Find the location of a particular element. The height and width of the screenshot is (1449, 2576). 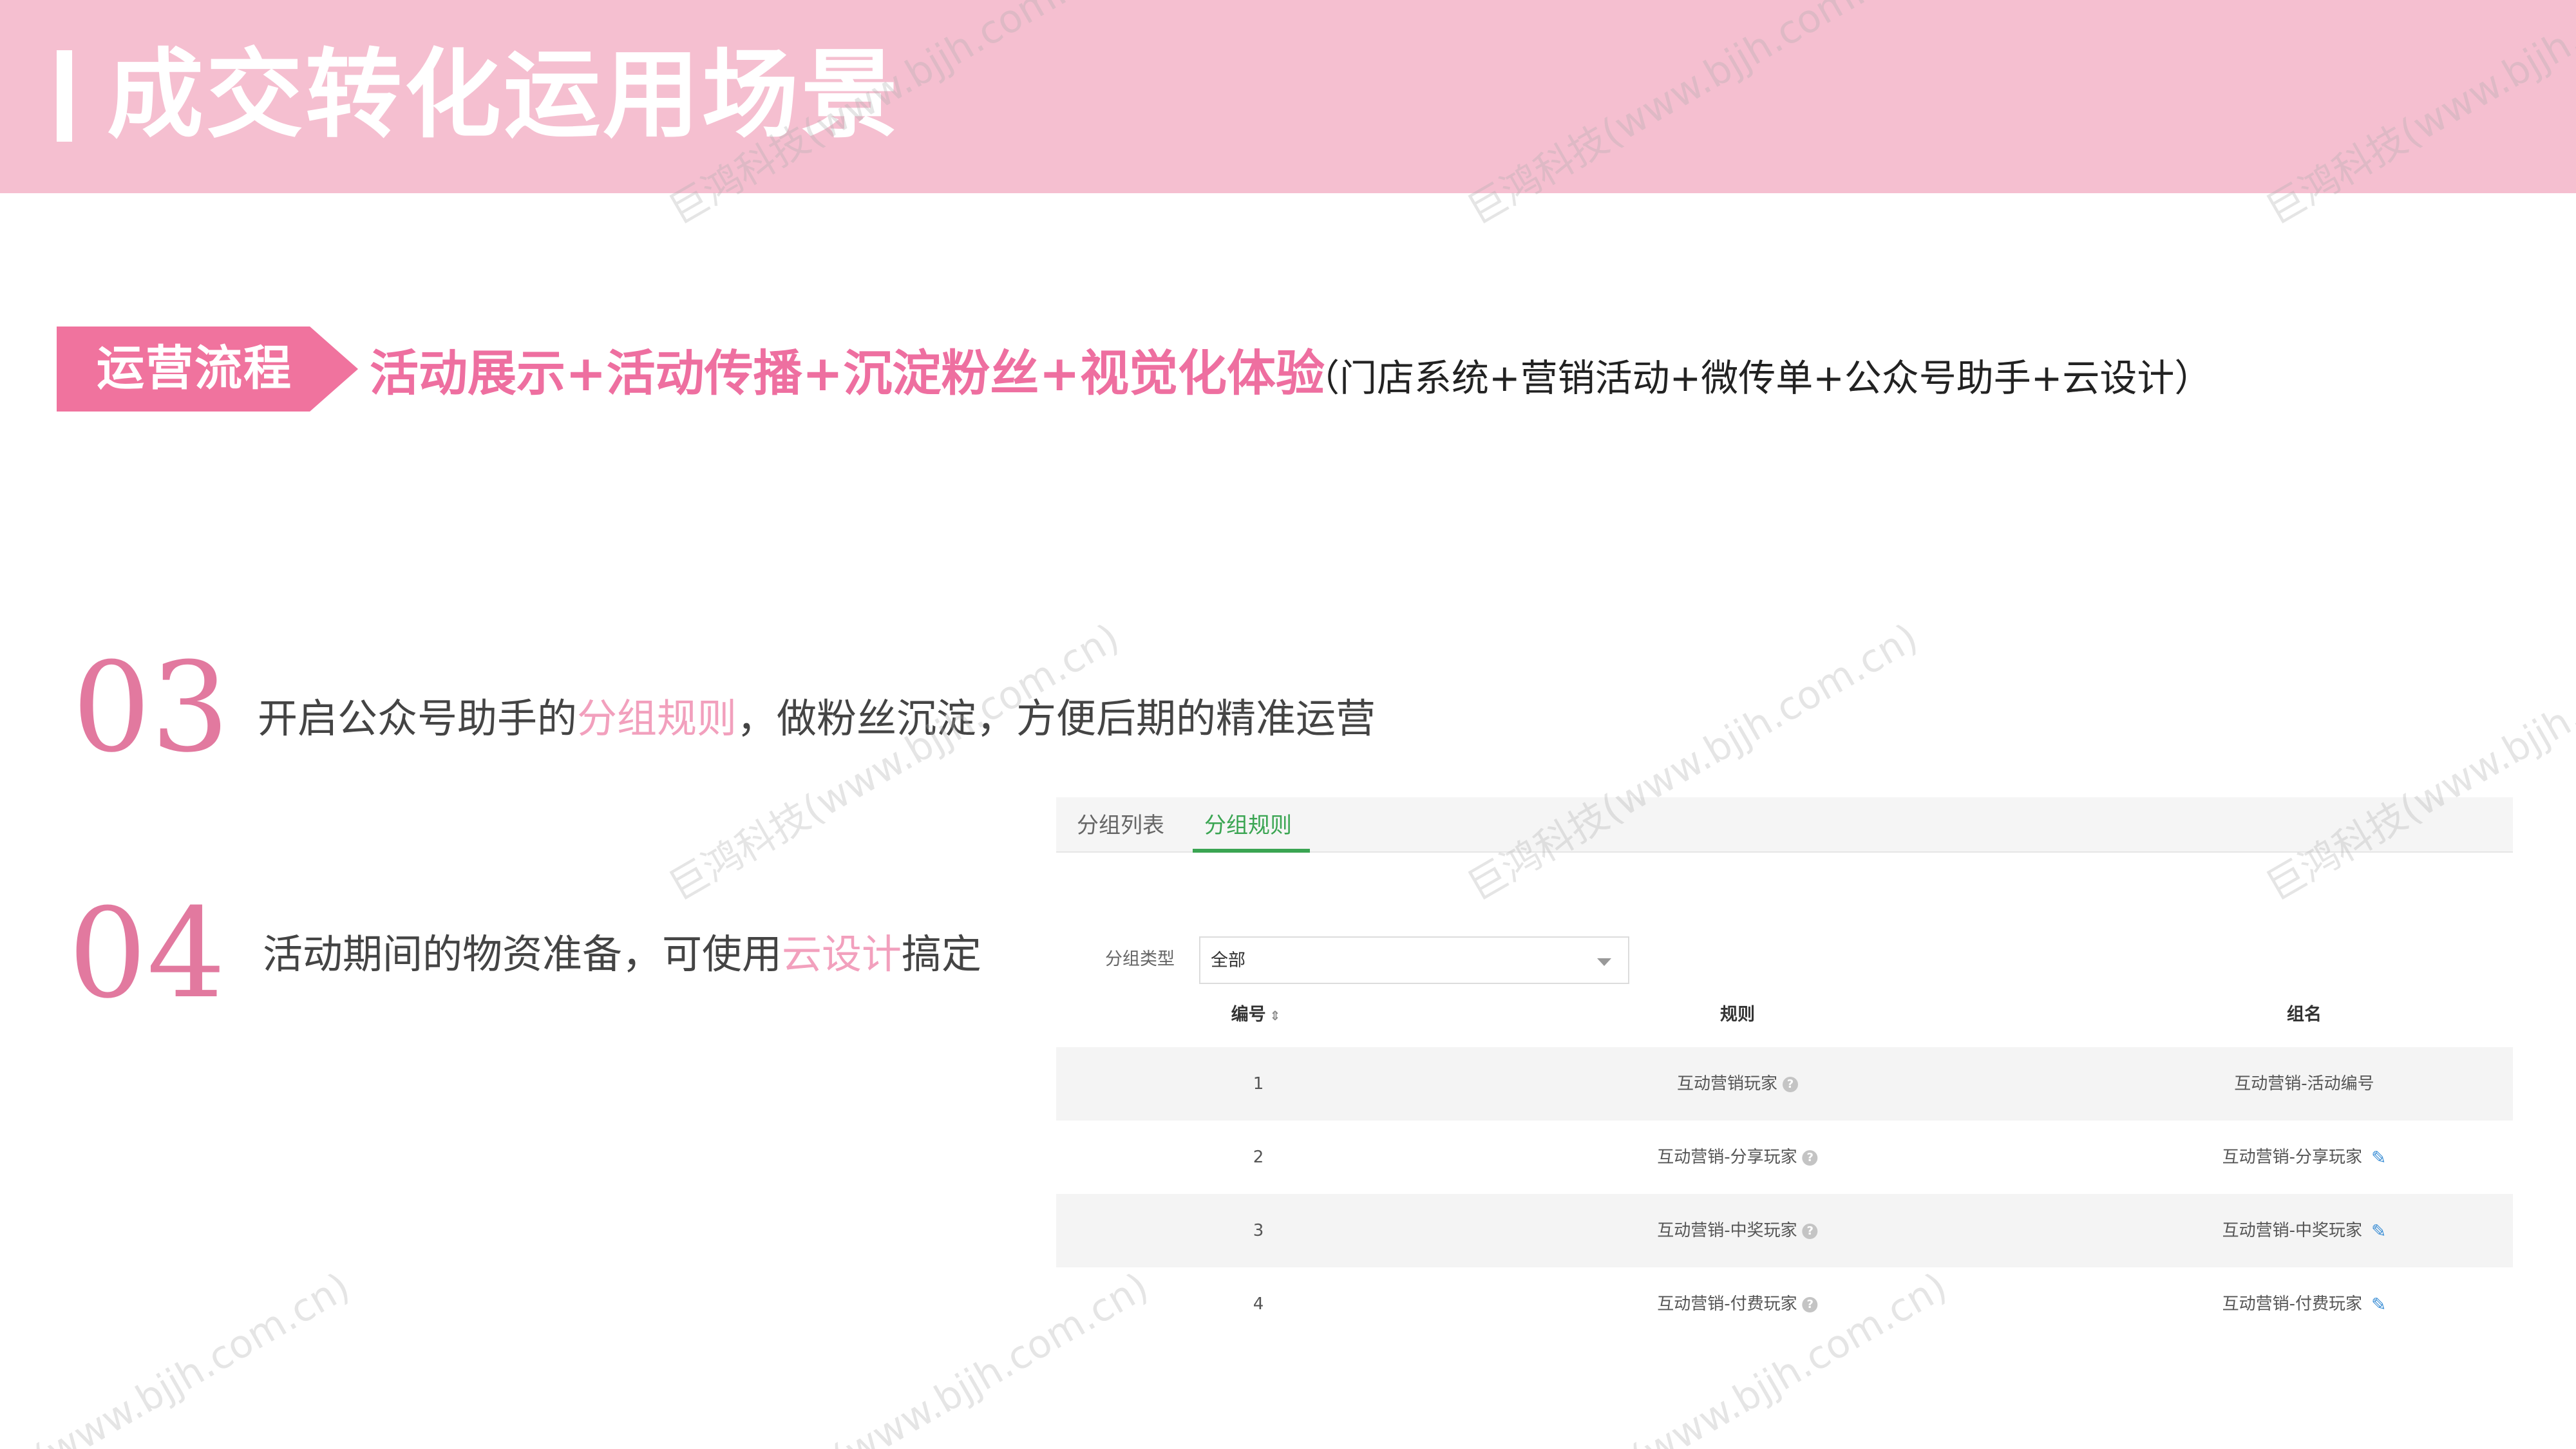

step-number-04: 04 is located at coordinates (147, 954).